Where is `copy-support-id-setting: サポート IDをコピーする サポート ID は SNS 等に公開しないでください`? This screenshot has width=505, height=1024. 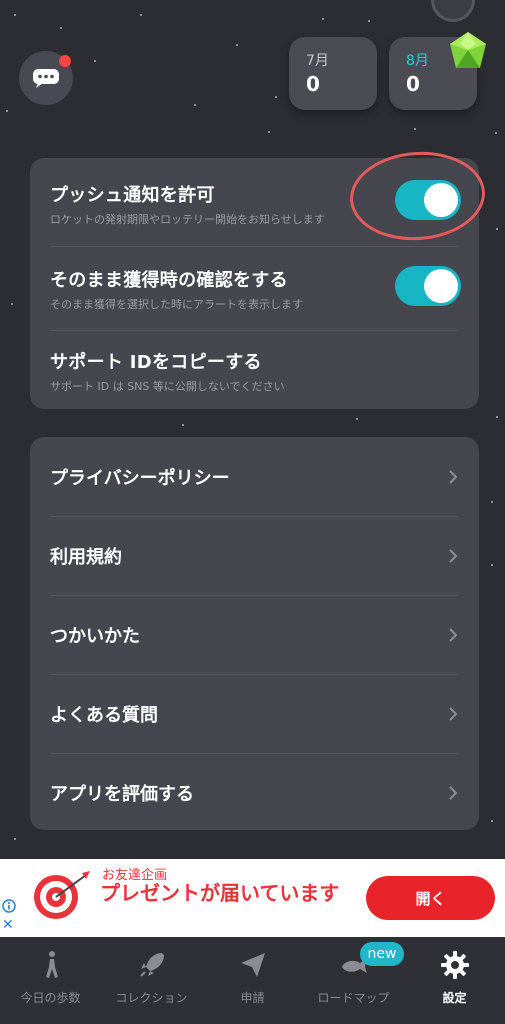
copy-support-id-setting: サポート IDをコピーする サポート ID は SNS 等に公開しないでください is located at coordinates (254, 371).